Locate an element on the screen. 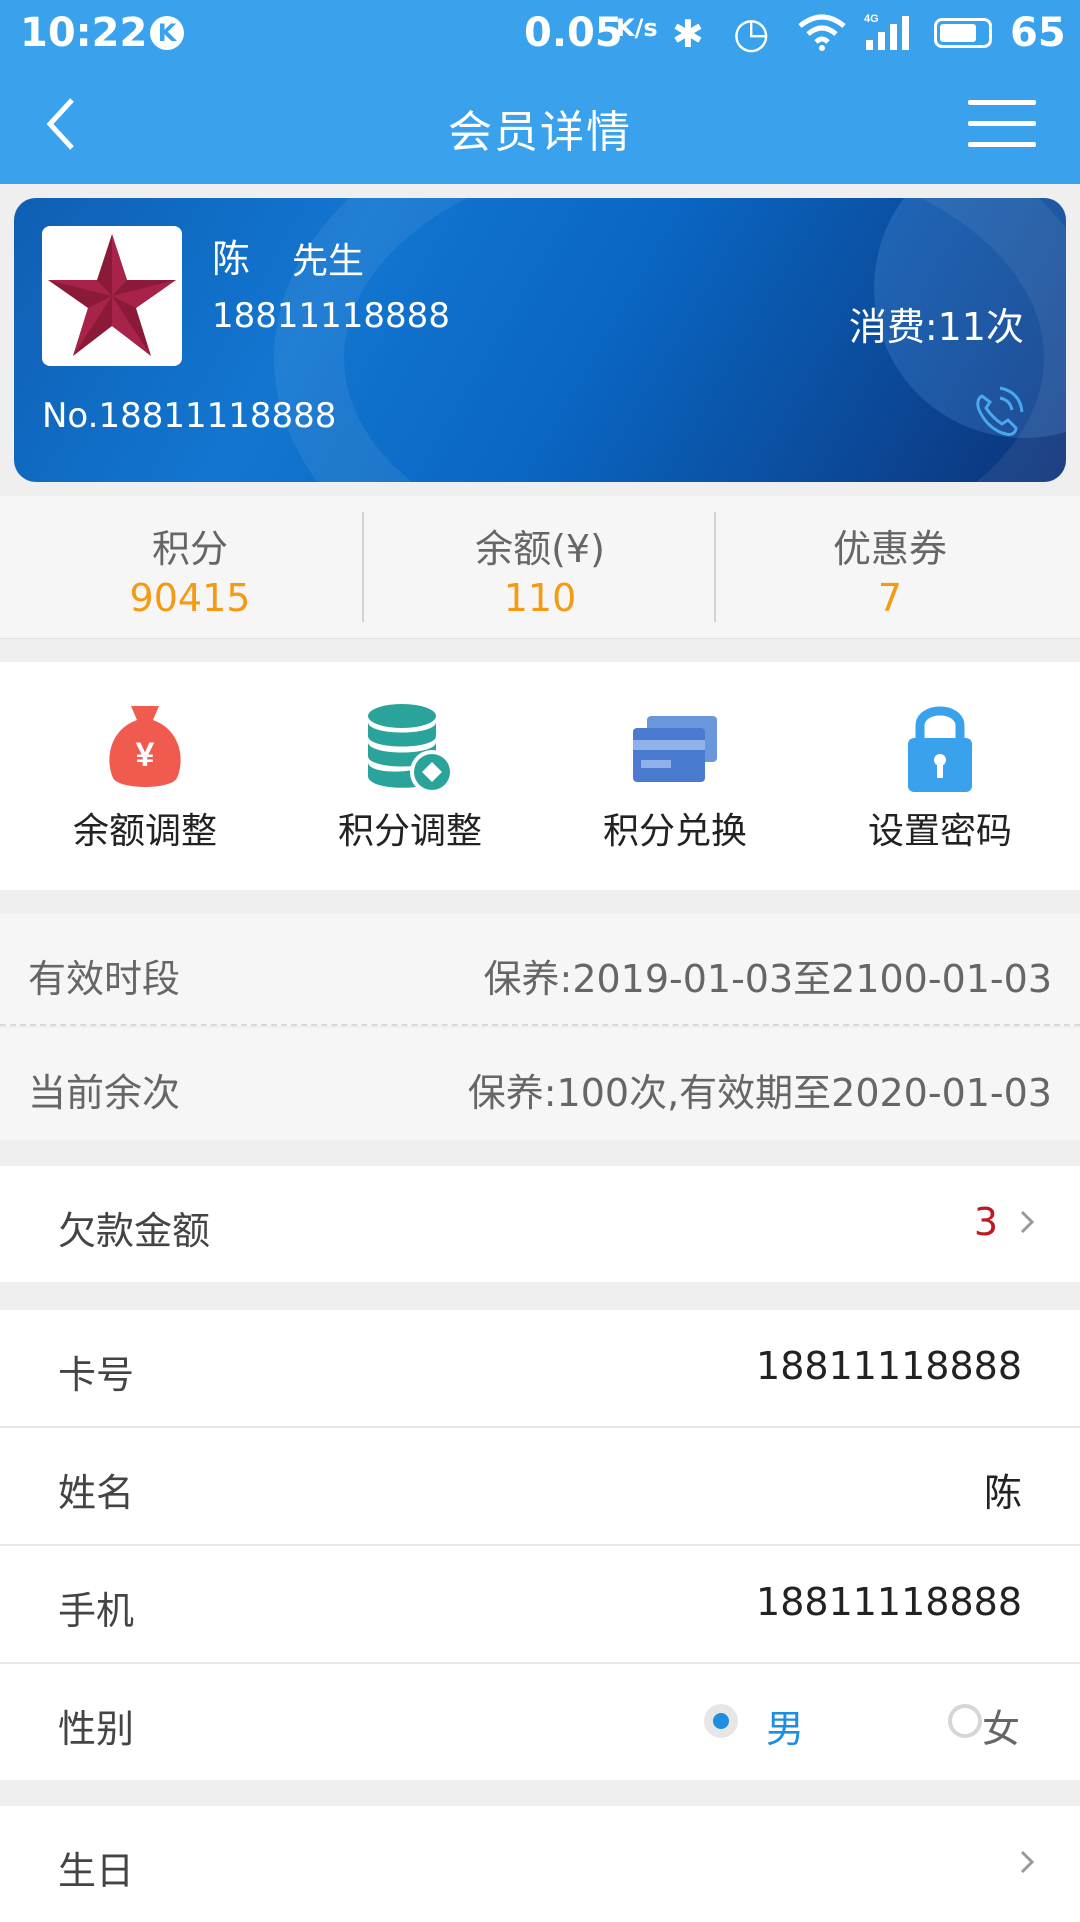 The width and height of the screenshot is (1080, 1922). stat-balance: 余额(¥) 110 is located at coordinates (540, 567).